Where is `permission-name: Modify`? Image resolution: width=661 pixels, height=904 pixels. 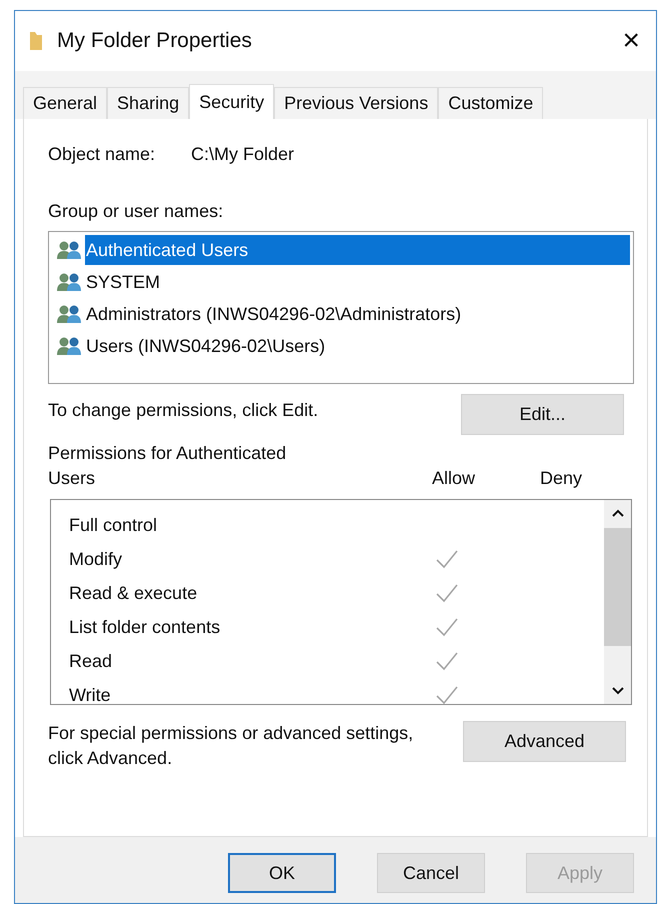
permission-name: Modify is located at coordinates (96, 559).